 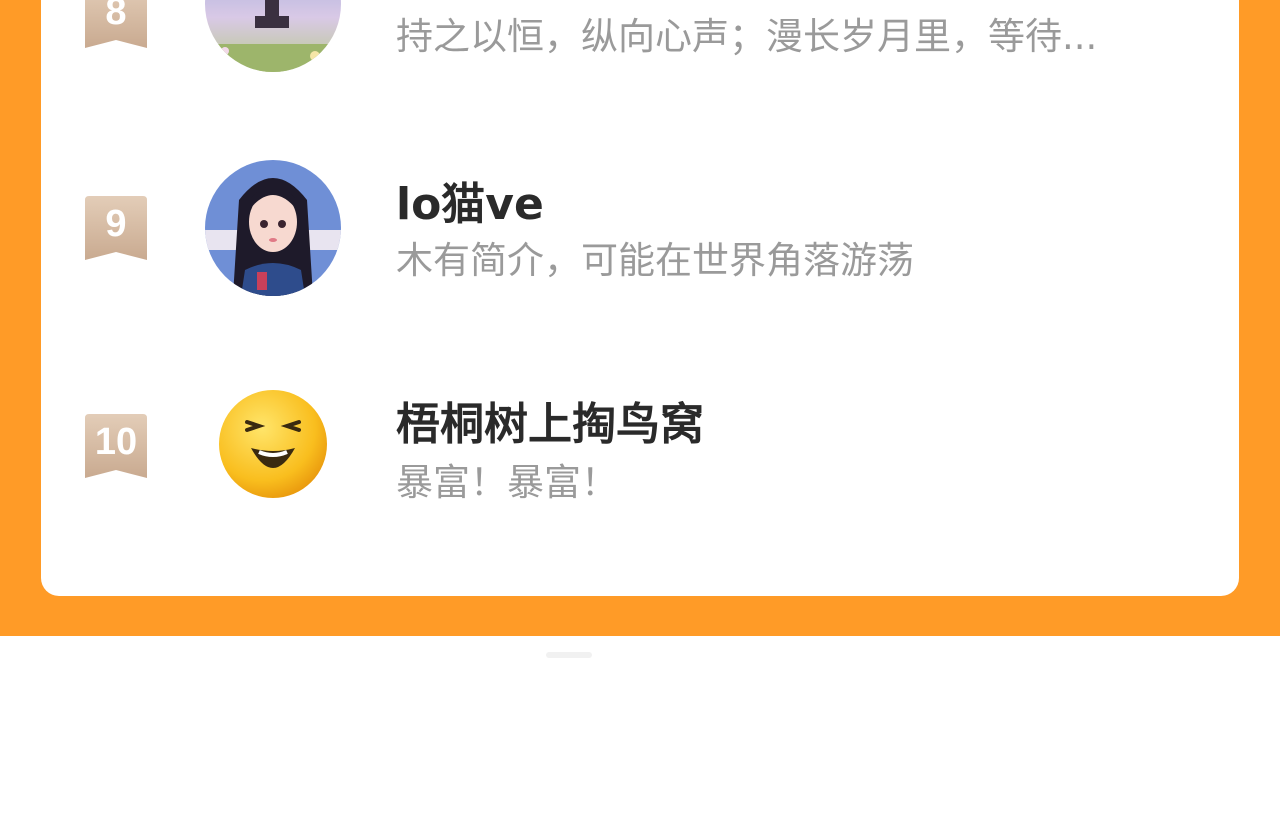 I want to click on rank-badge: 9, so click(x=116, y=228).